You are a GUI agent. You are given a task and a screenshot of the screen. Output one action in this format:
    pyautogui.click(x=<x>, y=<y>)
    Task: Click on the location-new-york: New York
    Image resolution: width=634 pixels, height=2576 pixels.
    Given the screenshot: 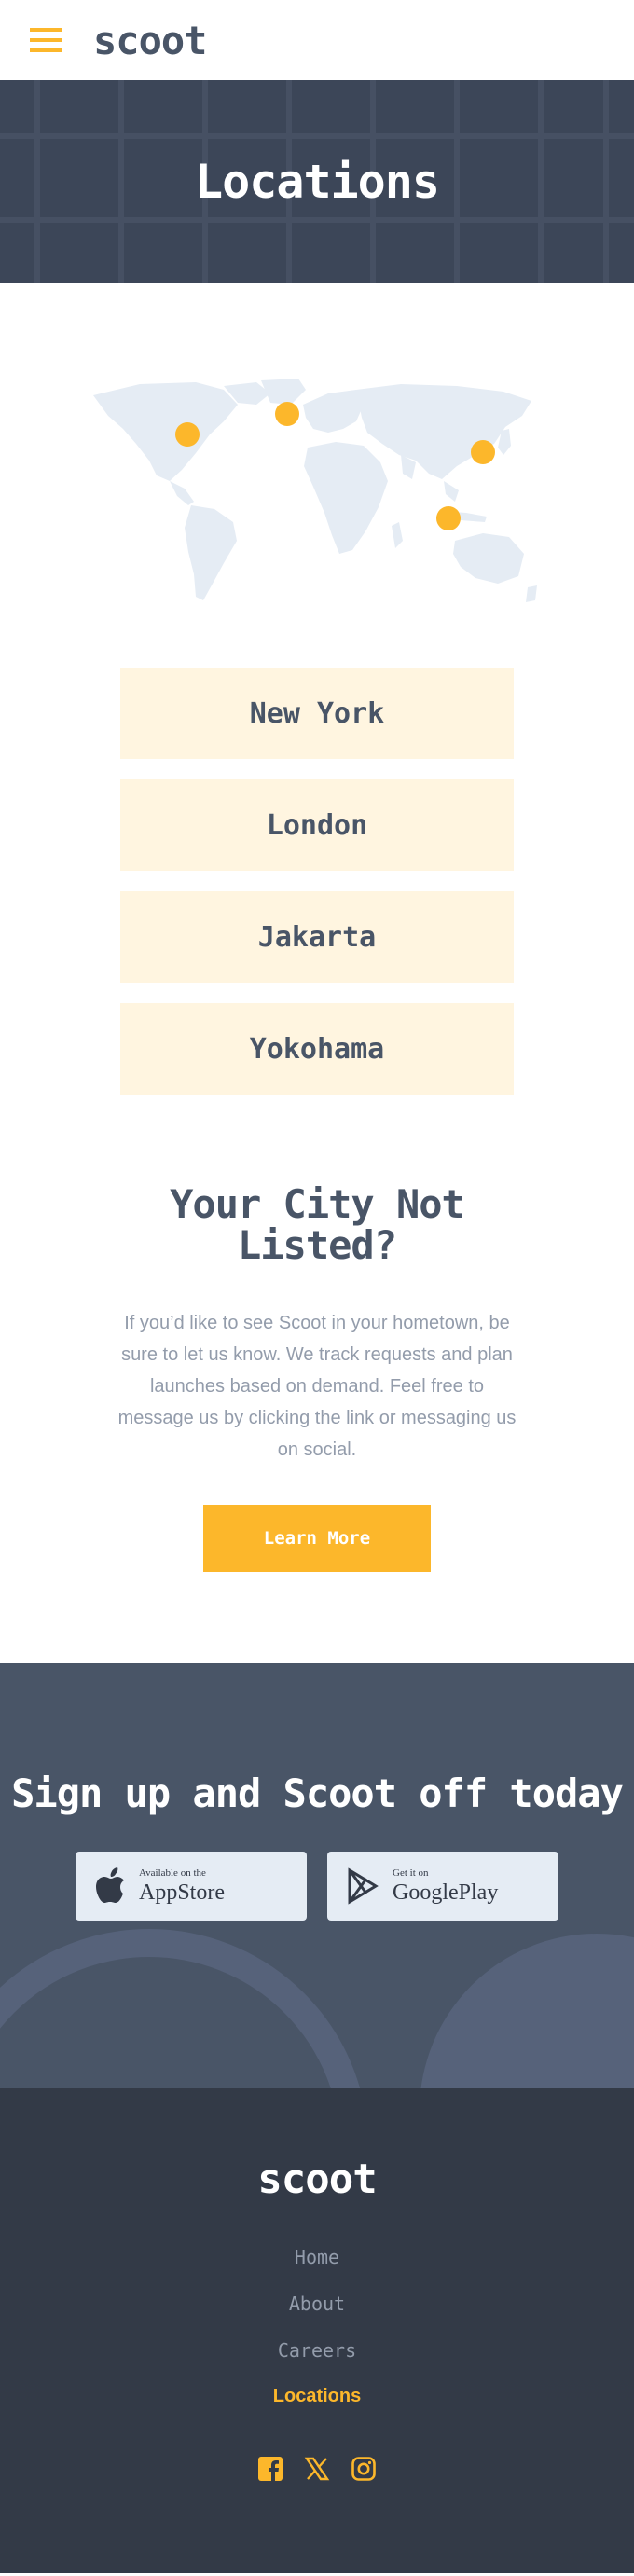 What is the action you would take?
    pyautogui.click(x=317, y=713)
    